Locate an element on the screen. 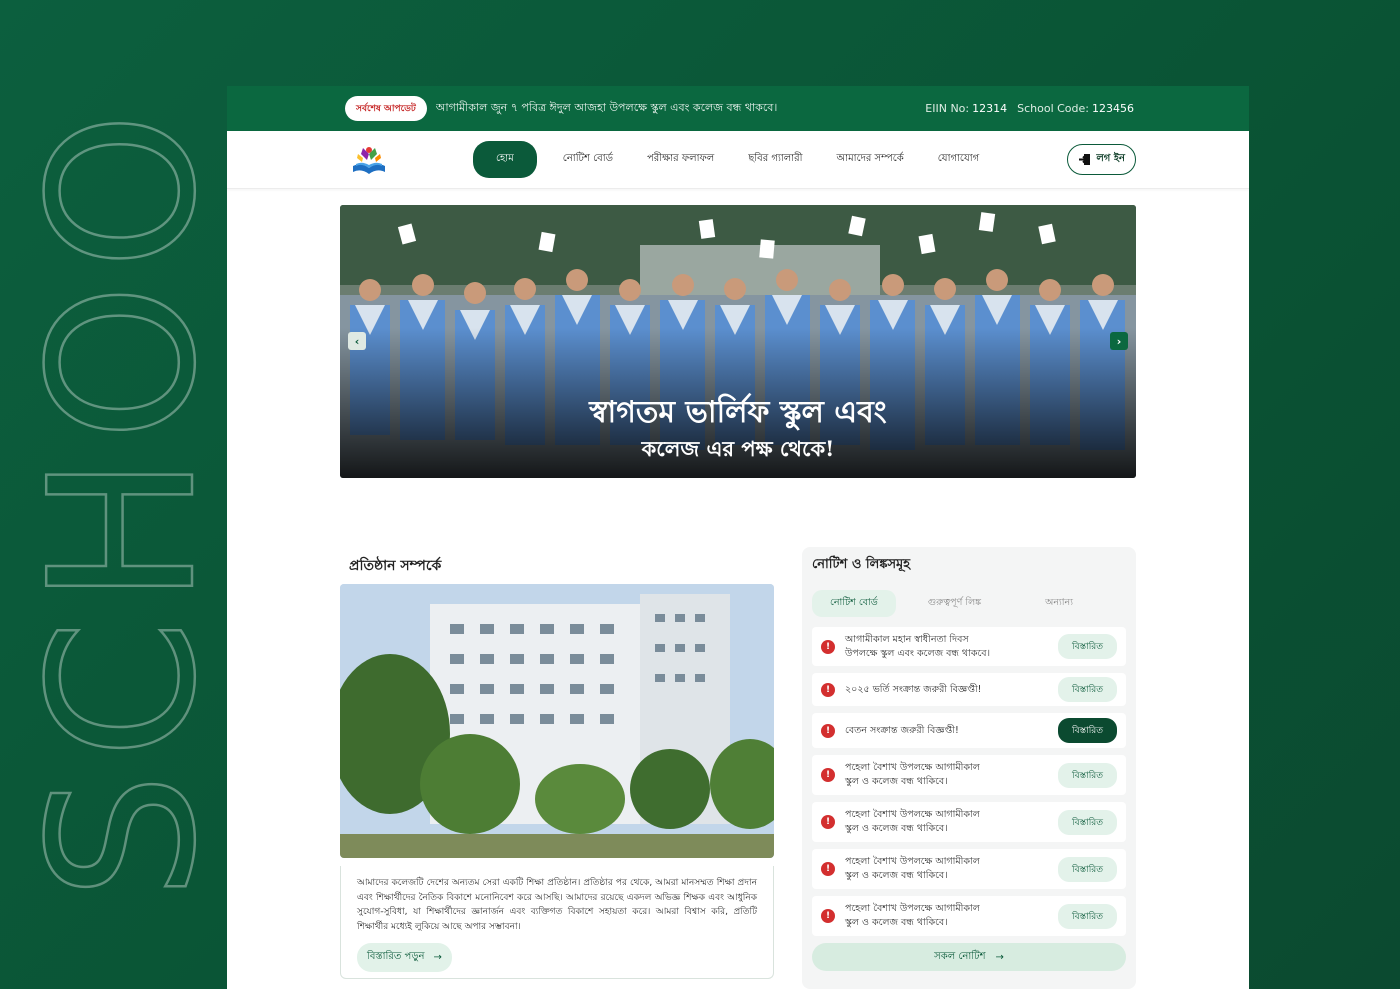 The width and height of the screenshot is (1400, 989). nav-home: হোম is located at coordinates (505, 159).